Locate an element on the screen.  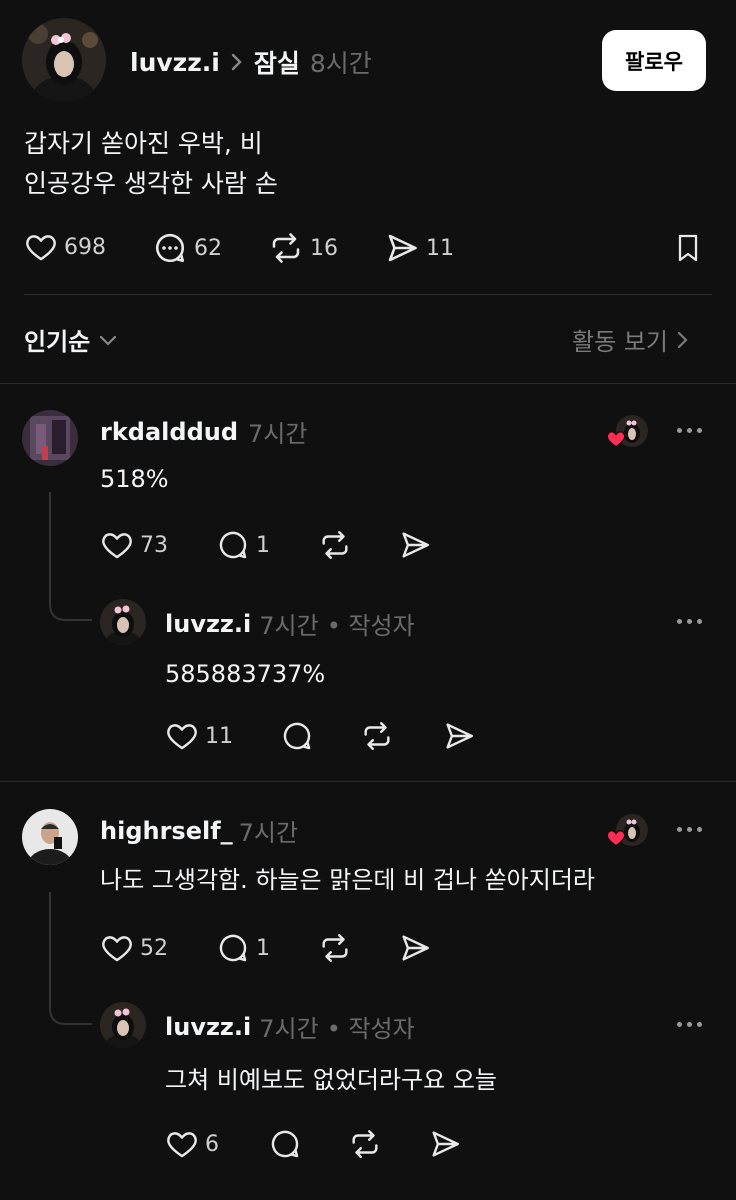
comment-text: 518% is located at coordinates (134, 479).